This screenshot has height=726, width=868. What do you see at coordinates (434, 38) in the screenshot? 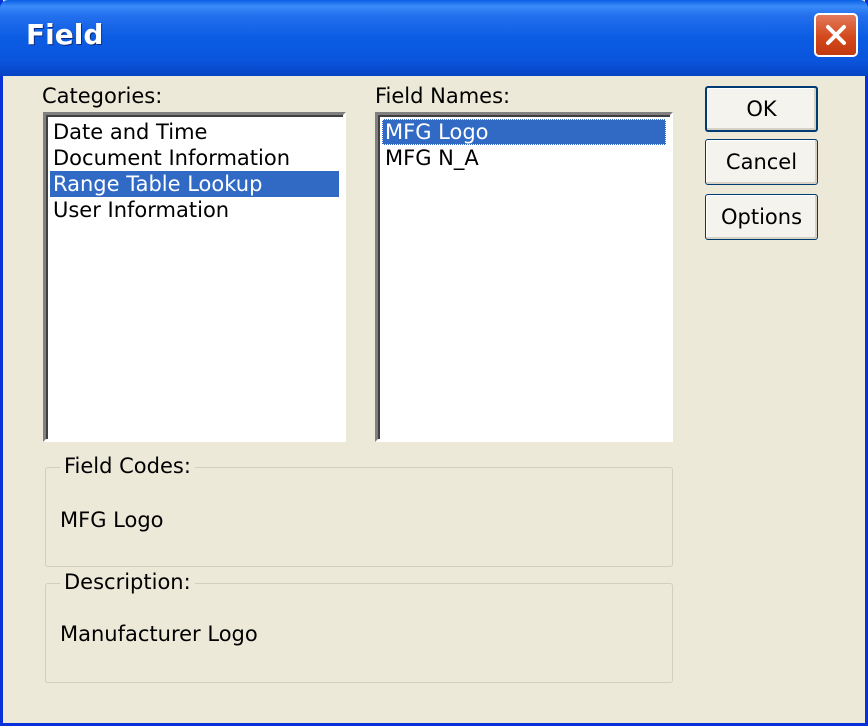
I see `title-bar: Field` at bounding box center [434, 38].